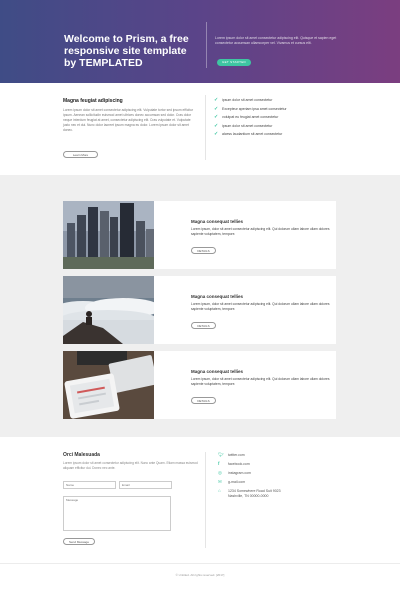  What do you see at coordinates (117, 513) in the screenshot?
I see `message-field` at bounding box center [117, 513].